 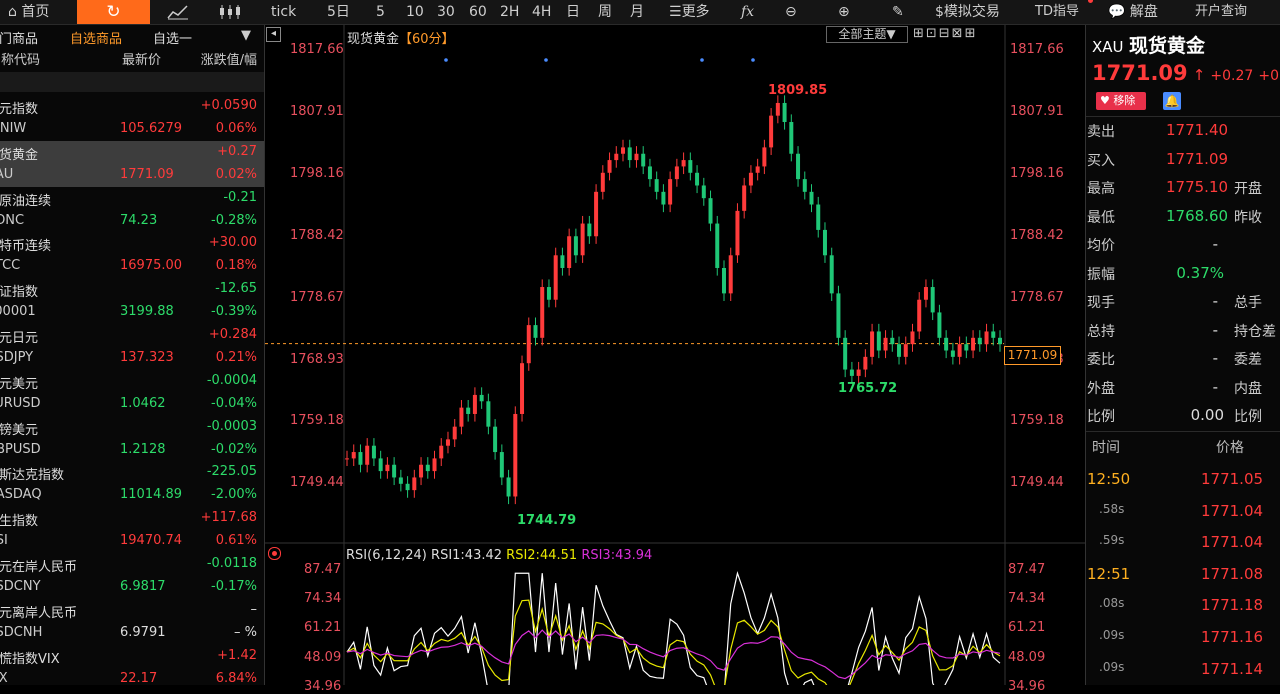 I want to click on zoom-in-icon: ⊕, so click(x=844, y=12).